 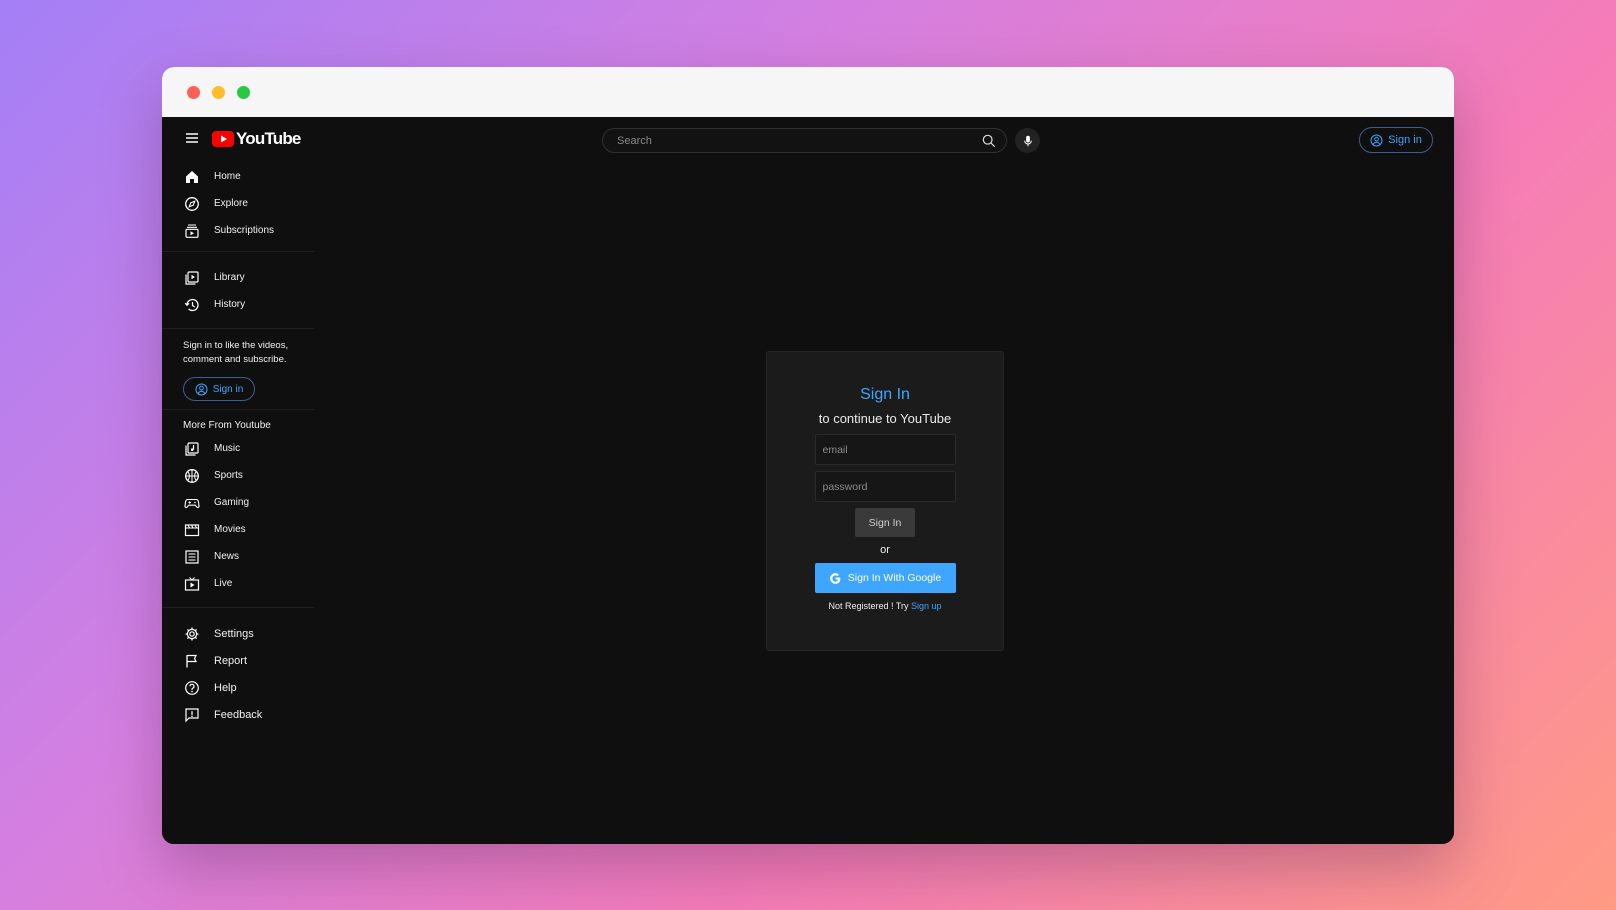 I want to click on sidebar-item-label: Music, so click(x=227, y=448).